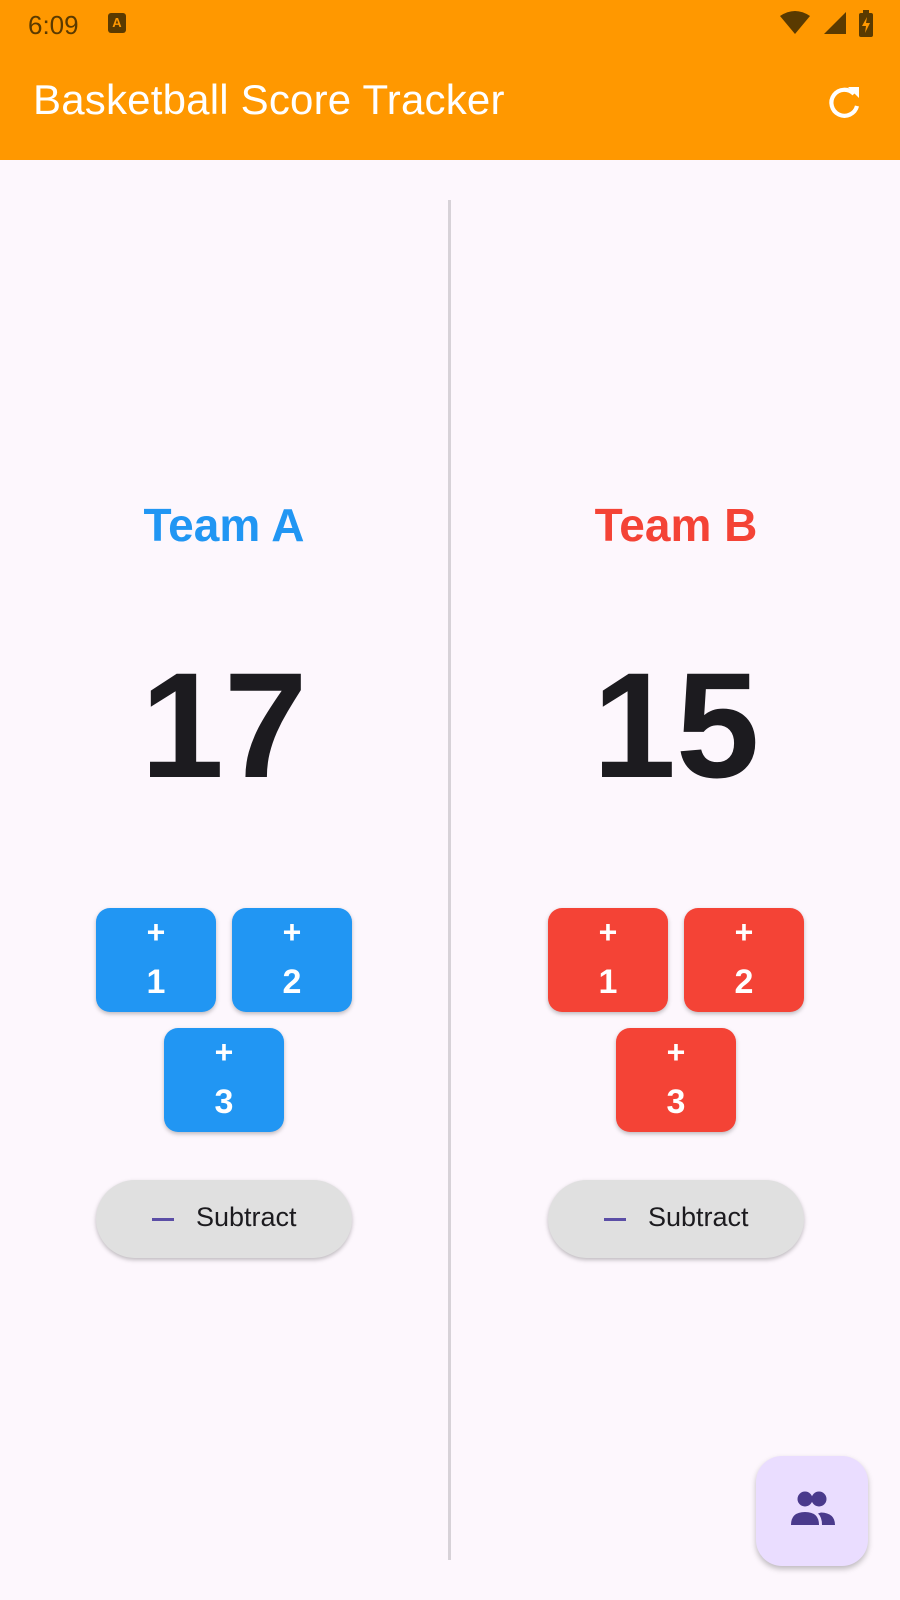  What do you see at coordinates (834, 23) in the screenshot?
I see `cellular-signal-icon` at bounding box center [834, 23].